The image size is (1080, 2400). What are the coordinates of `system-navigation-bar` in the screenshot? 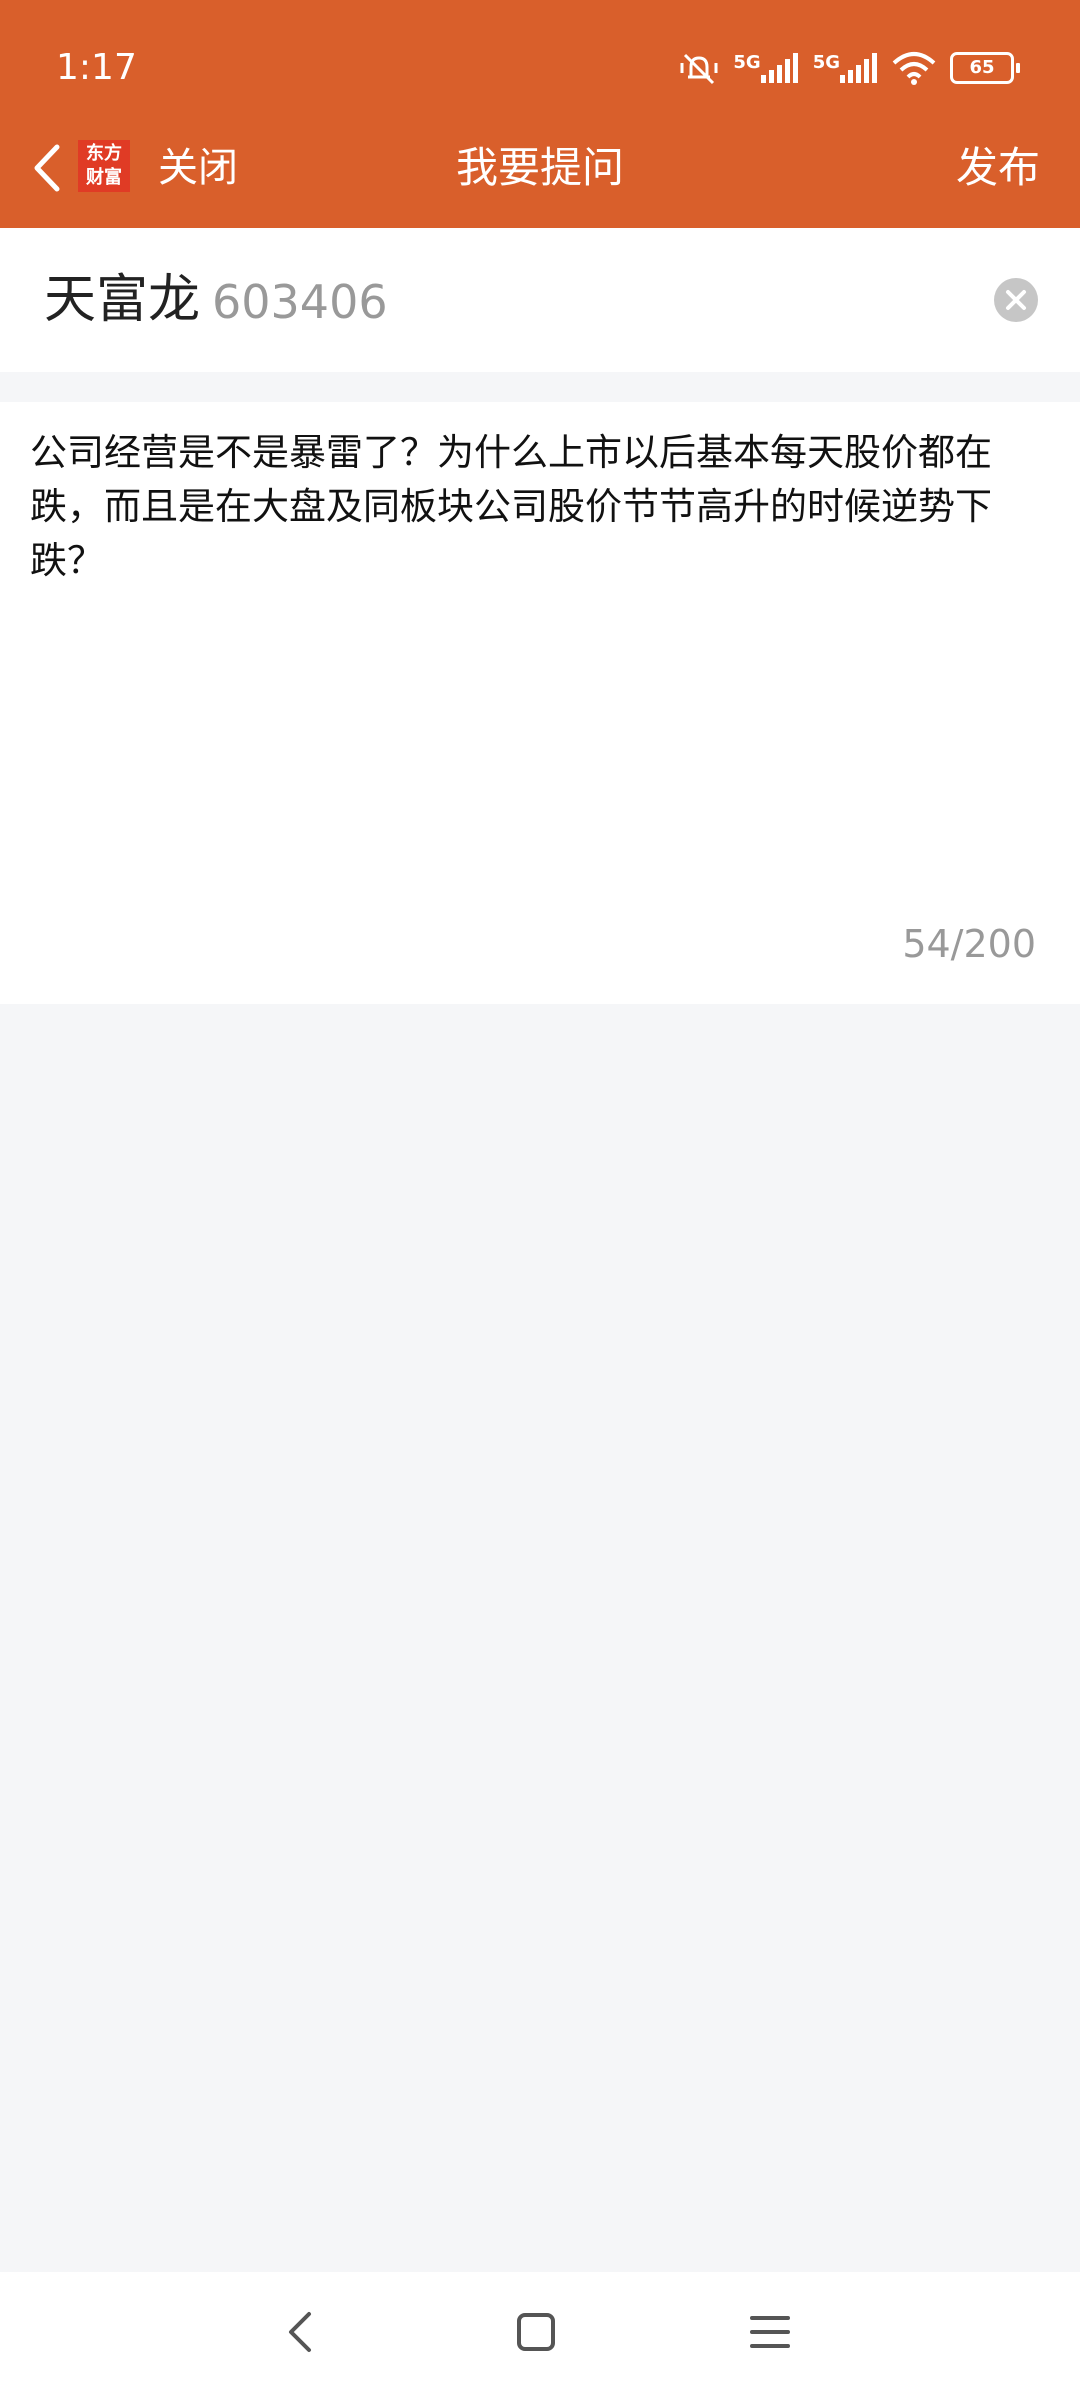 It's located at (540, 2336).